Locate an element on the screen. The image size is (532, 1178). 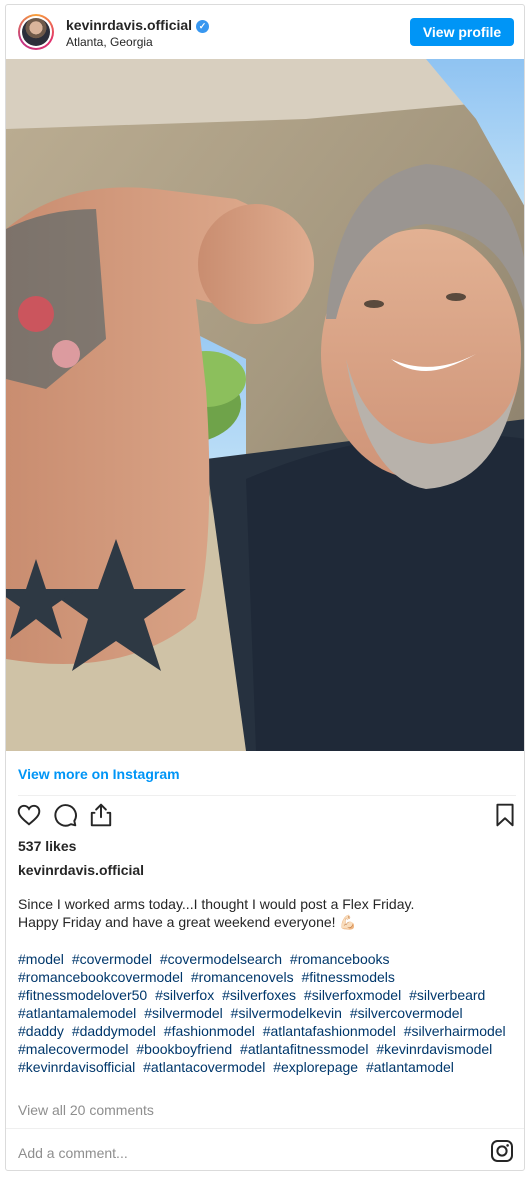
hashtag-link: #silvercovermodel is located at coordinates (406, 1013).